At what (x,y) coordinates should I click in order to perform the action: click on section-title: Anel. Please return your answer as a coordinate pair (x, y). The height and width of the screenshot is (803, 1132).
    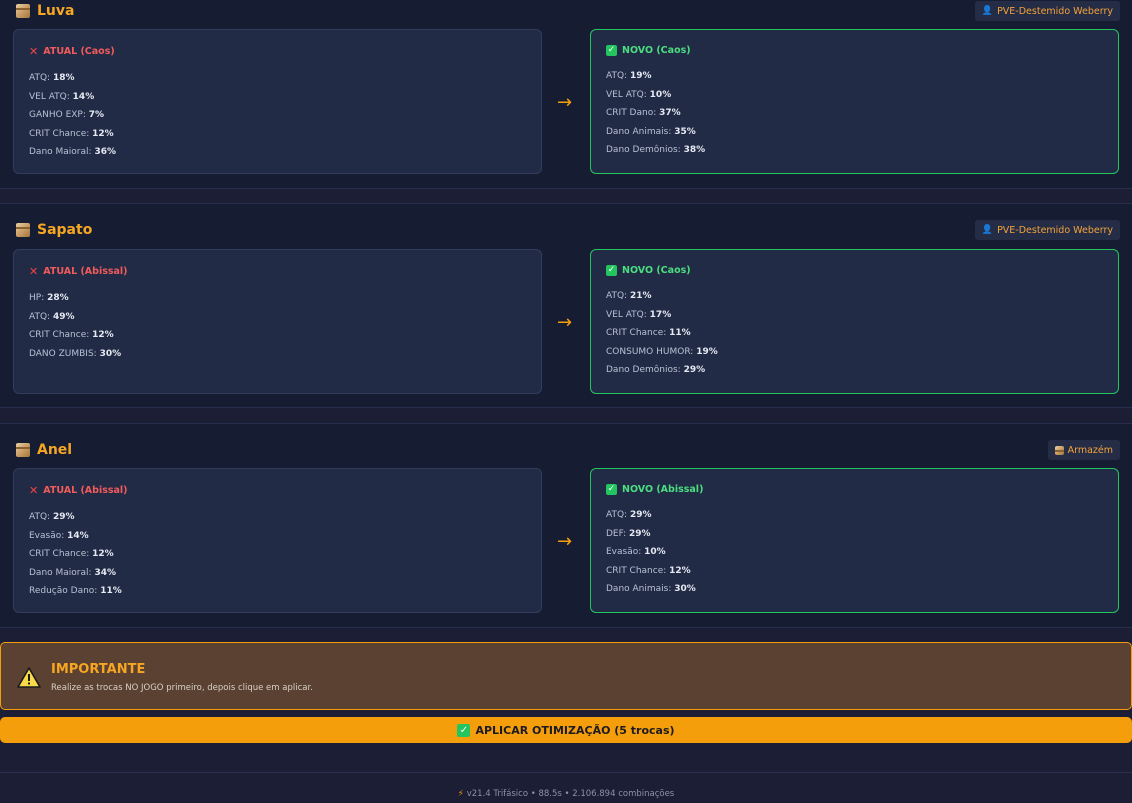
    Looking at the image, I should click on (55, 450).